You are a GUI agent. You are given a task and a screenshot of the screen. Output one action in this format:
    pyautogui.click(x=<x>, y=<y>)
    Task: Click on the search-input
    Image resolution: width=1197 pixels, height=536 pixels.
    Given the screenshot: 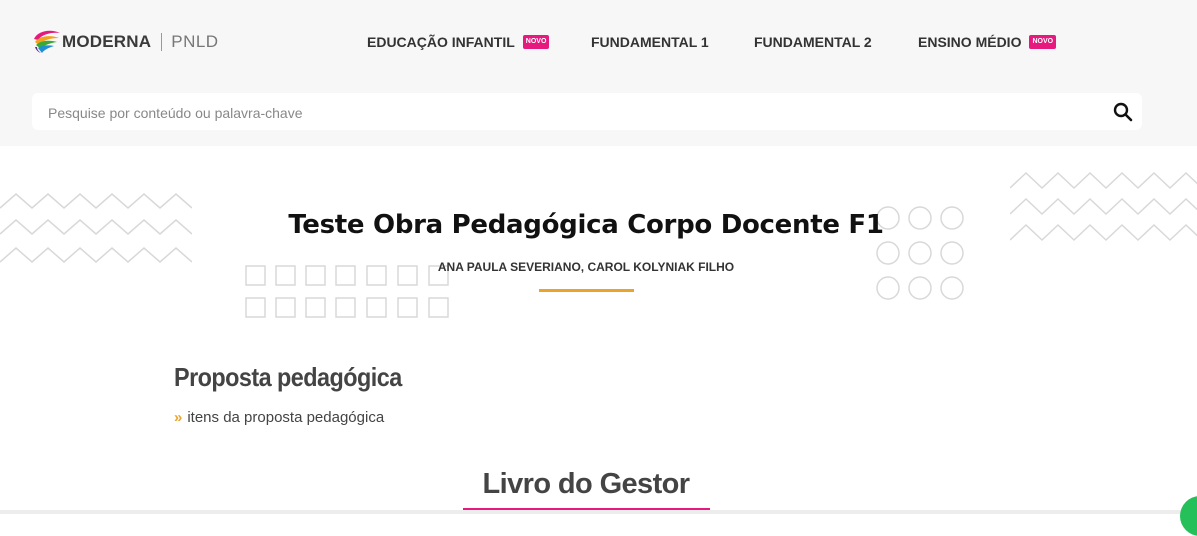 What is the action you would take?
    pyautogui.click(x=568, y=112)
    